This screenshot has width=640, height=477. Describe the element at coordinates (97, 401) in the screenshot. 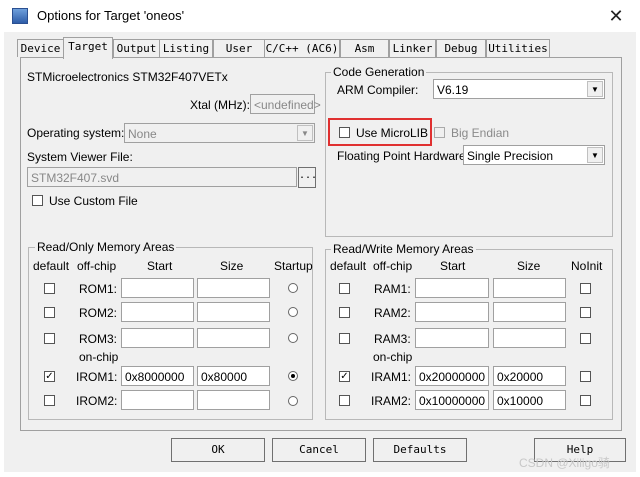

I see `irom2-label: IROM2:` at that location.